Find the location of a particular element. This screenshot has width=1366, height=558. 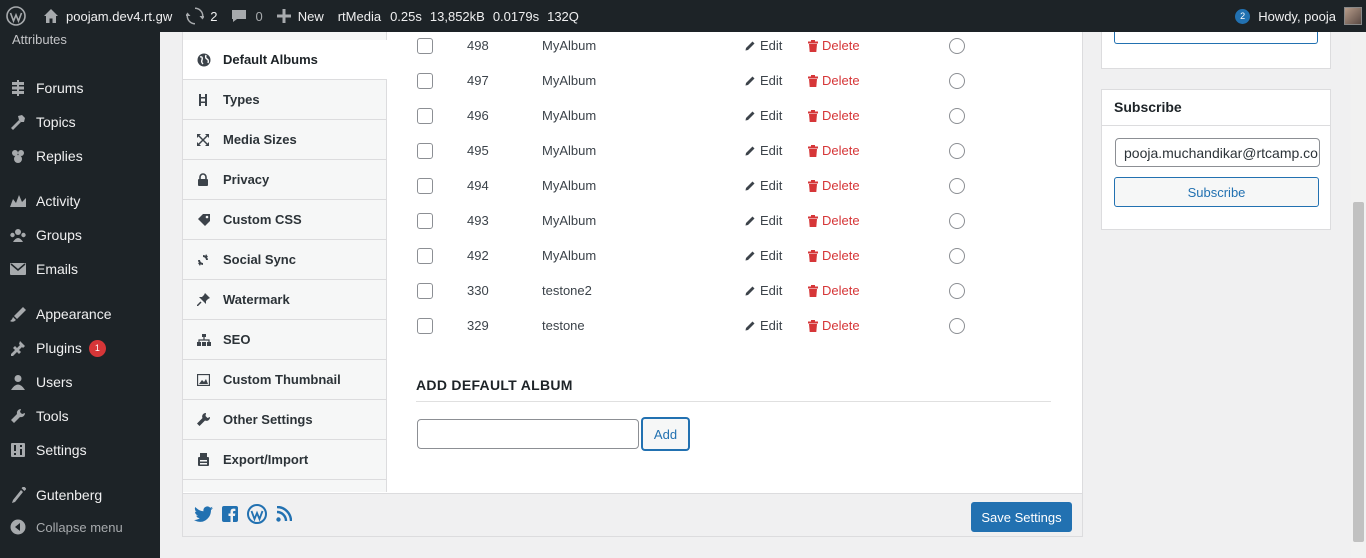

page-scrollbar is located at coordinates (1358, 295).